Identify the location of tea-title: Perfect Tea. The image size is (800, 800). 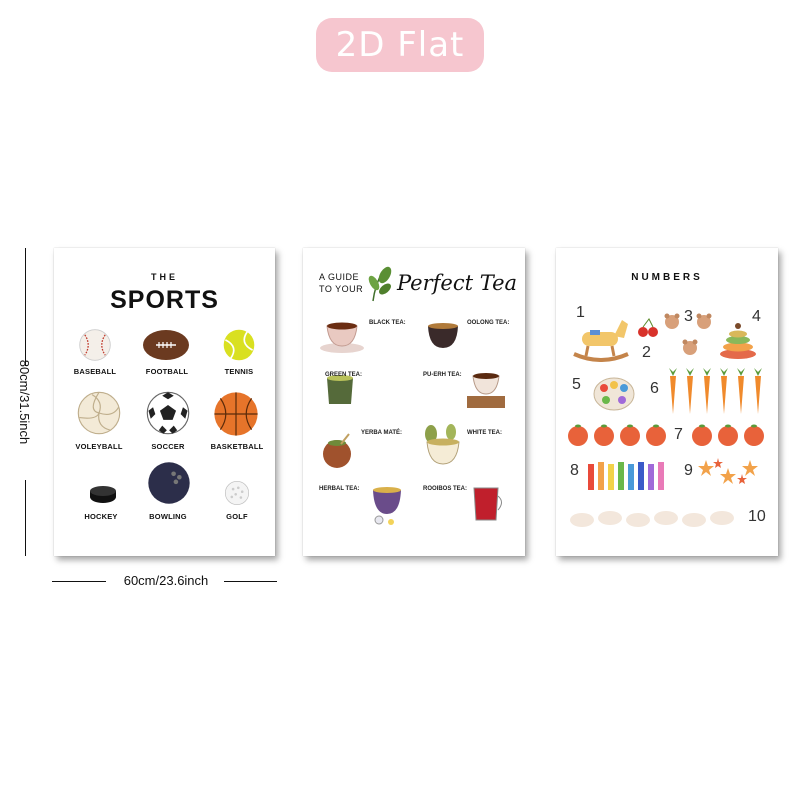
(457, 283).